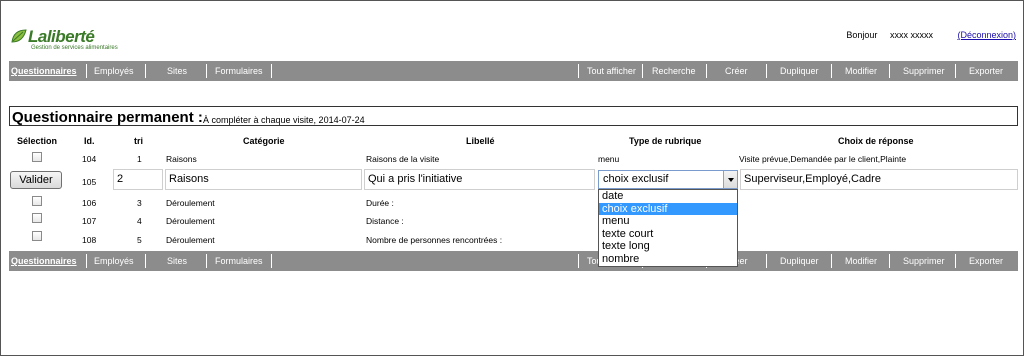 Image resolution: width=1024 pixels, height=356 pixels. Describe the element at coordinates (668, 221) in the screenshot. I see `type-option: menu` at that location.